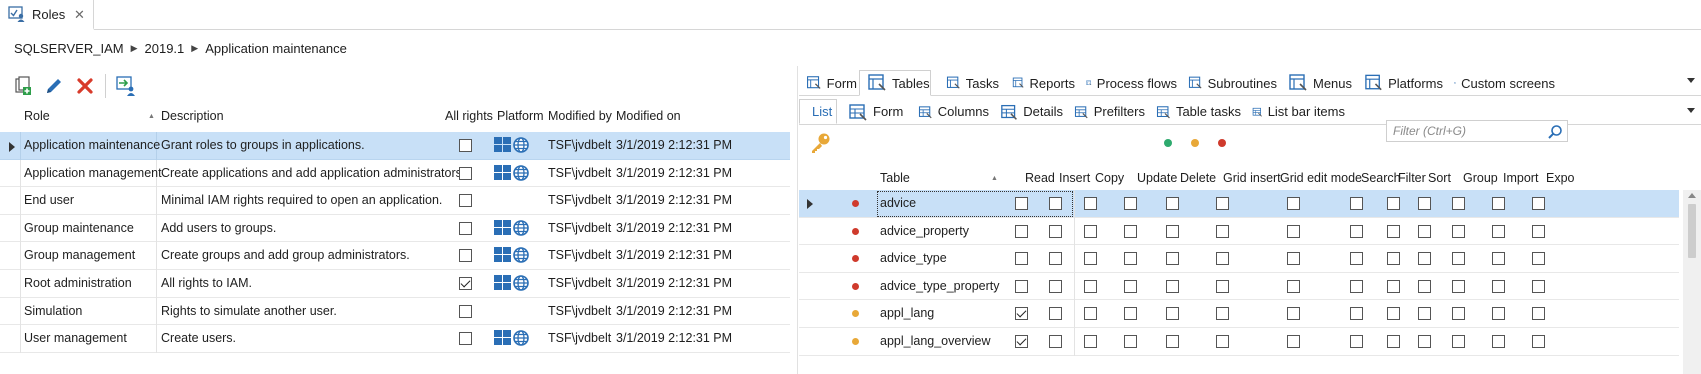  Describe the element at coordinates (1317, 83) in the screenshot. I see `tab-menus: Menus` at that location.